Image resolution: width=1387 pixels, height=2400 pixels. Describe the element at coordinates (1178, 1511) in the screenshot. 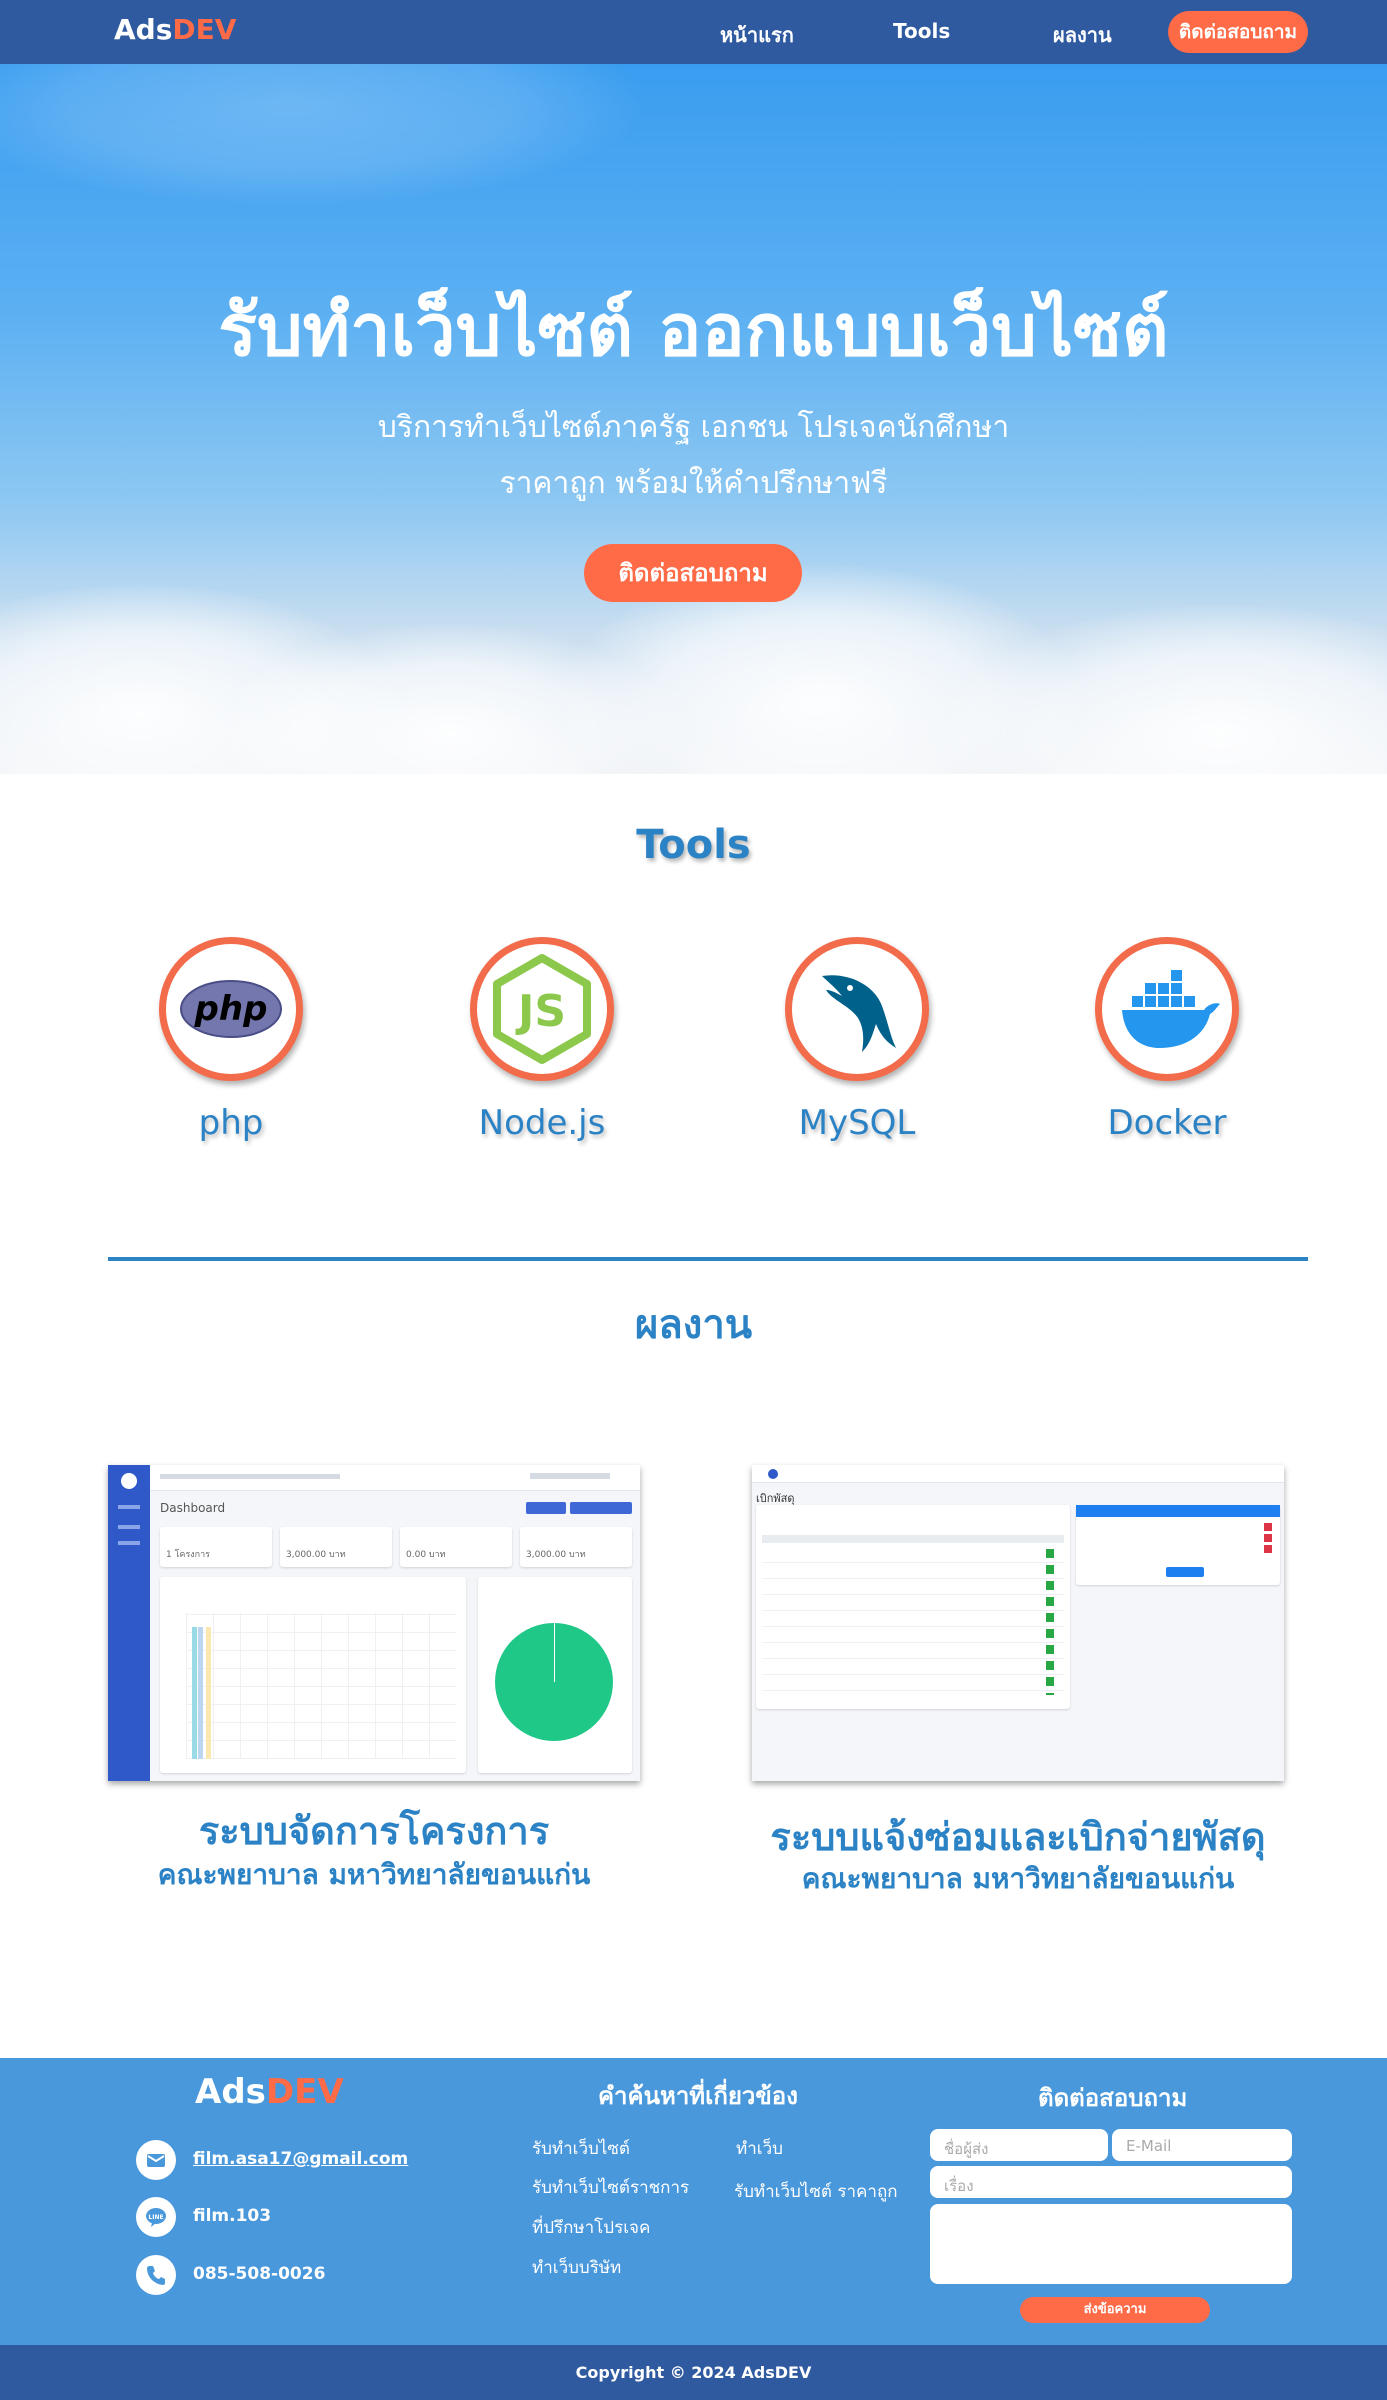

I see `mini-cart-header` at that location.